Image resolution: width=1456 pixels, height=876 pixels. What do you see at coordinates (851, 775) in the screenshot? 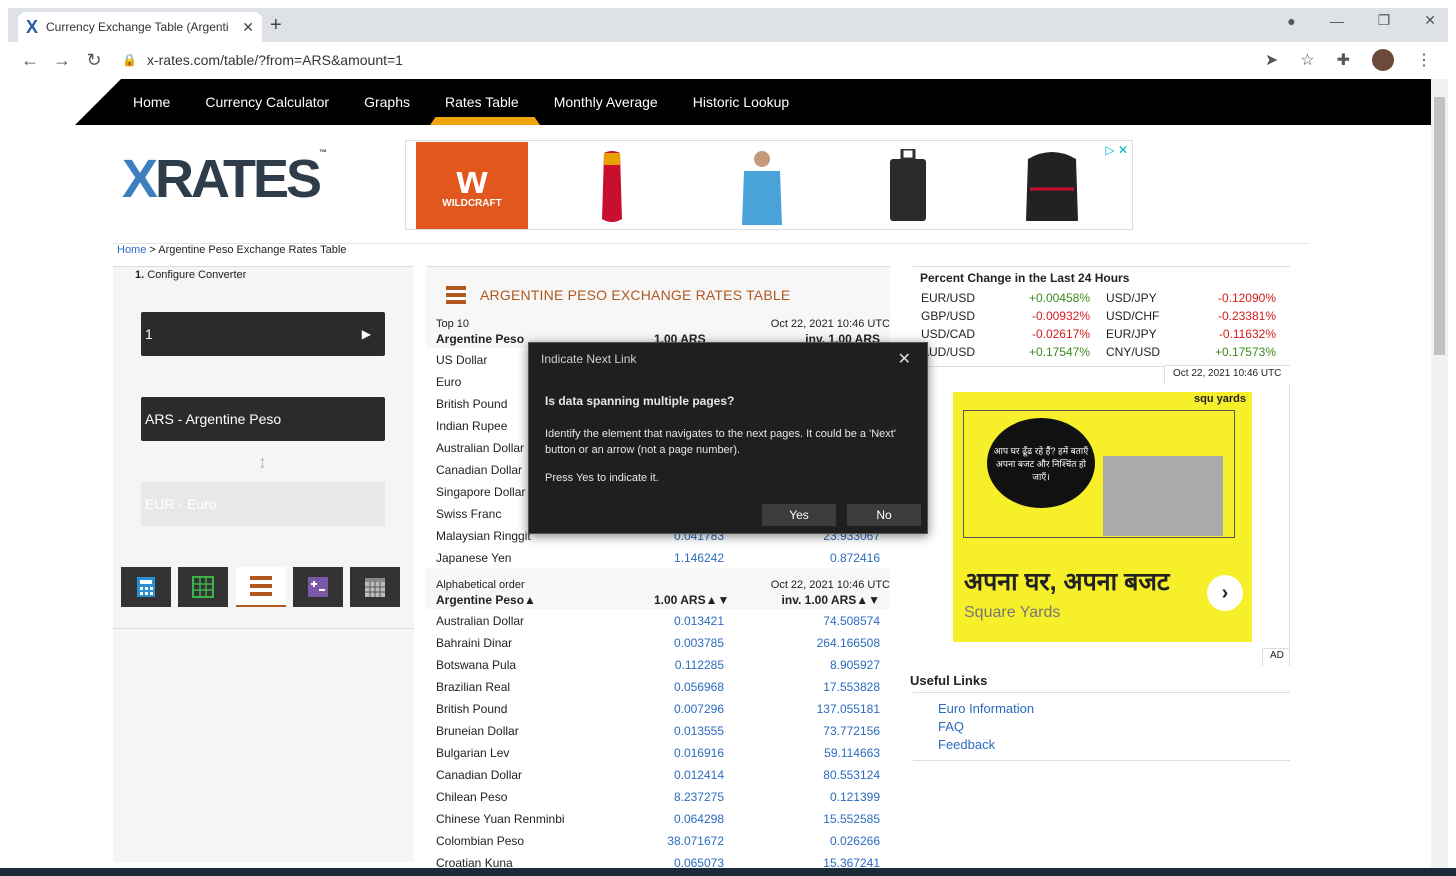
I see `inverse-rate-link: 80.553124` at bounding box center [851, 775].